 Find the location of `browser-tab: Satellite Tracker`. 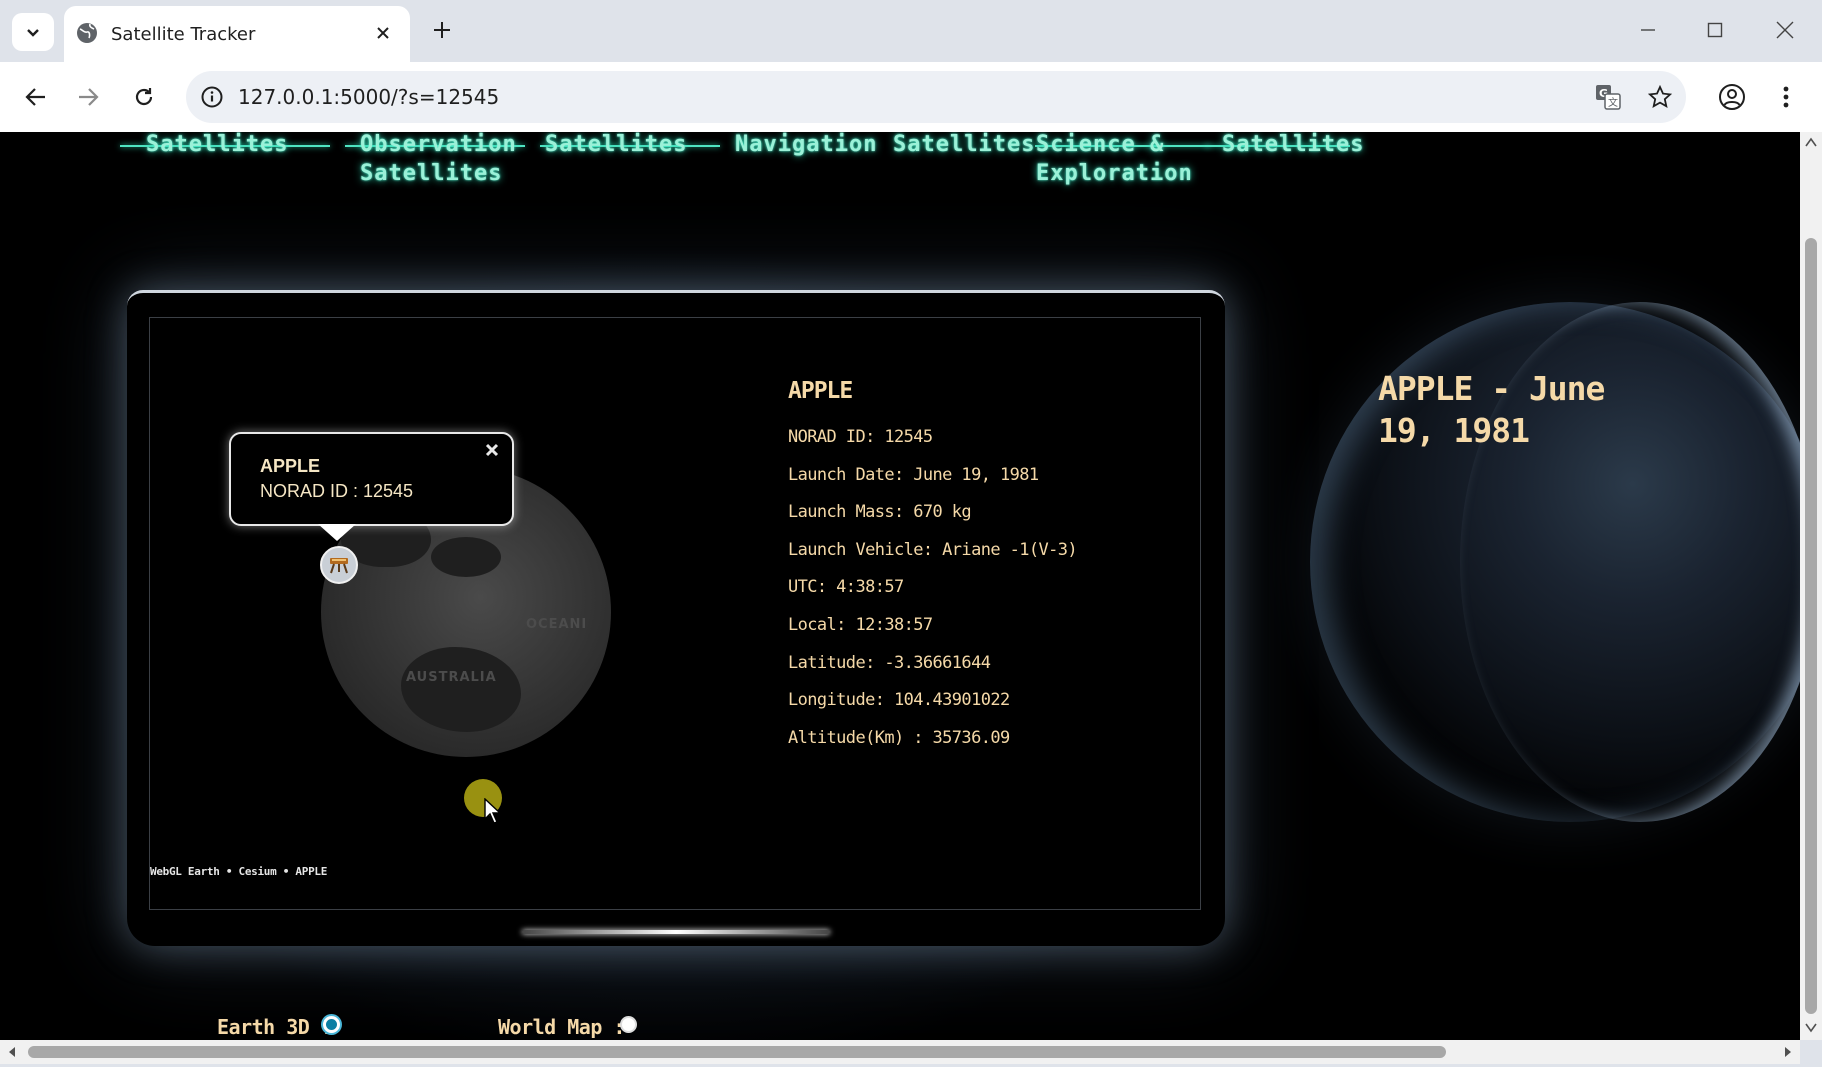

browser-tab: Satellite Tracker is located at coordinates (237, 34).